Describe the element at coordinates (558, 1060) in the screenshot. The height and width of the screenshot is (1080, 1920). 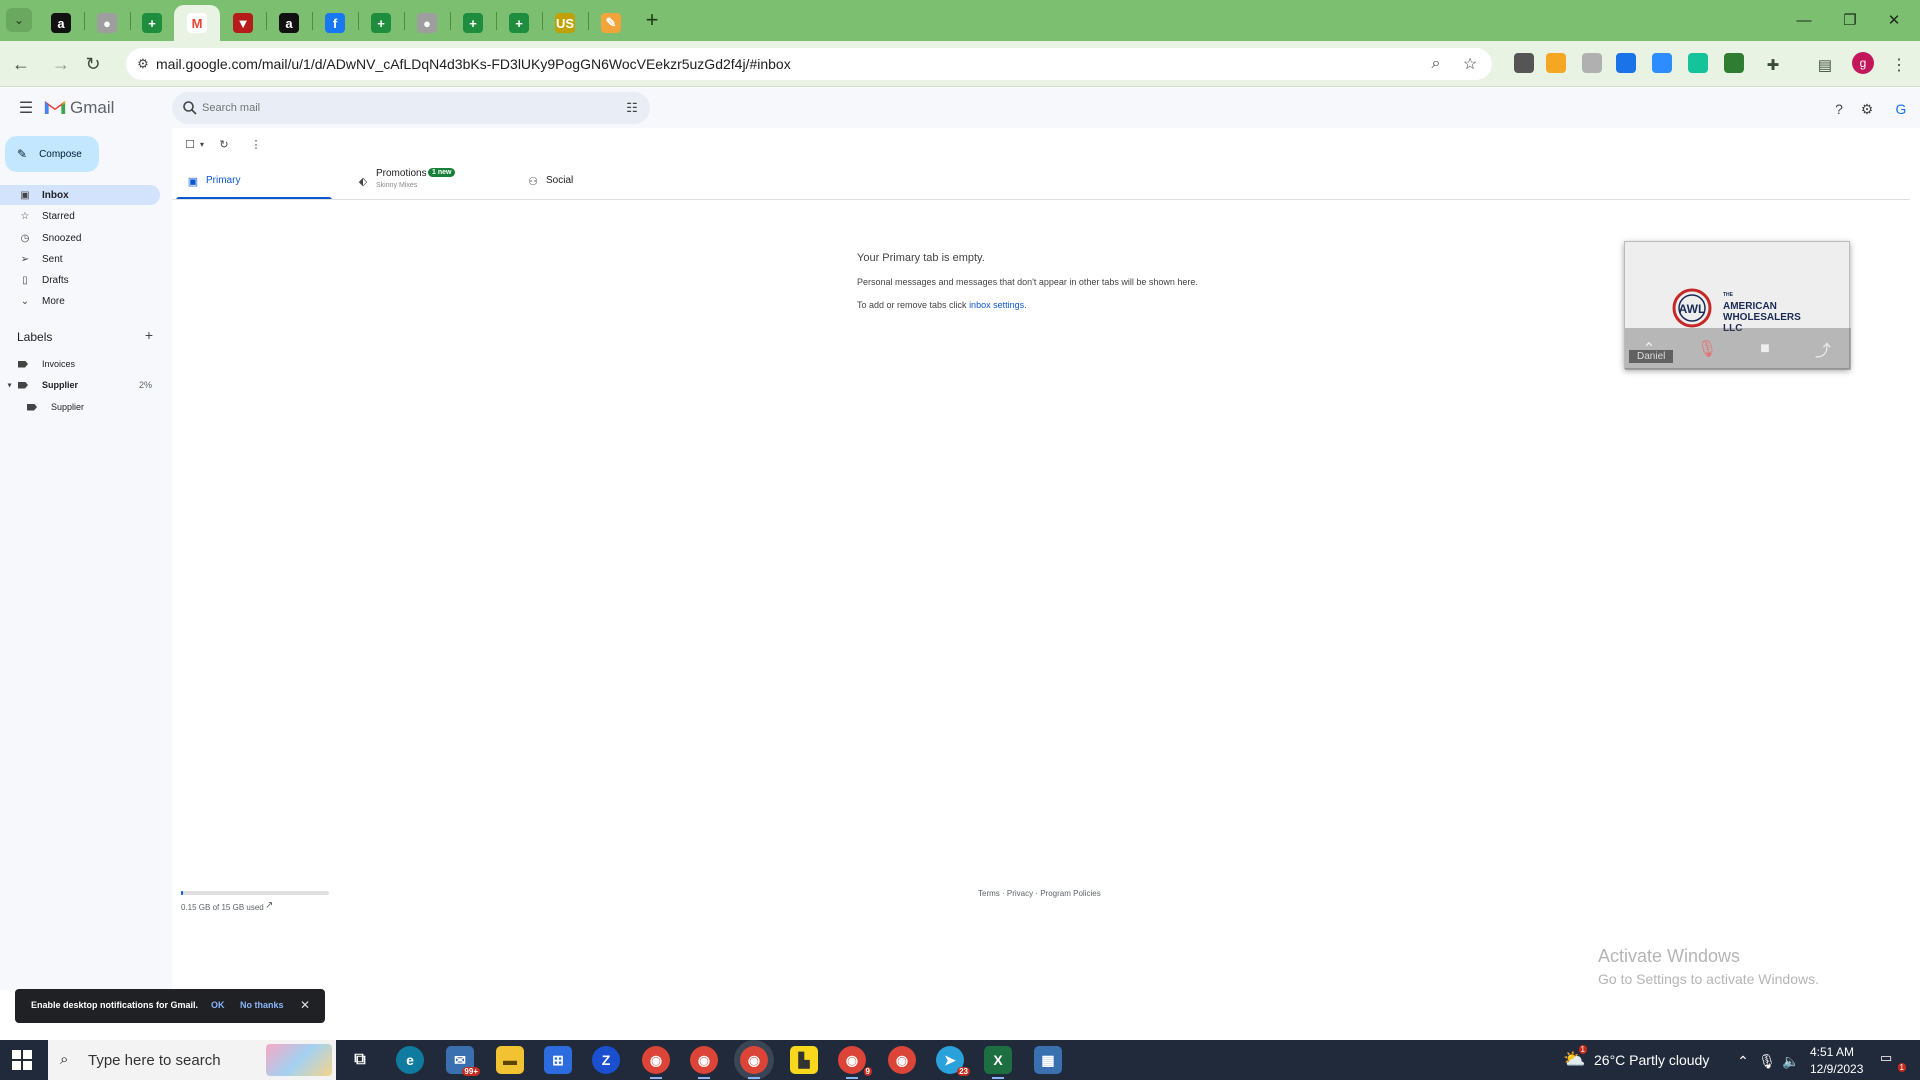
I see `store-icon: ⊞` at that location.